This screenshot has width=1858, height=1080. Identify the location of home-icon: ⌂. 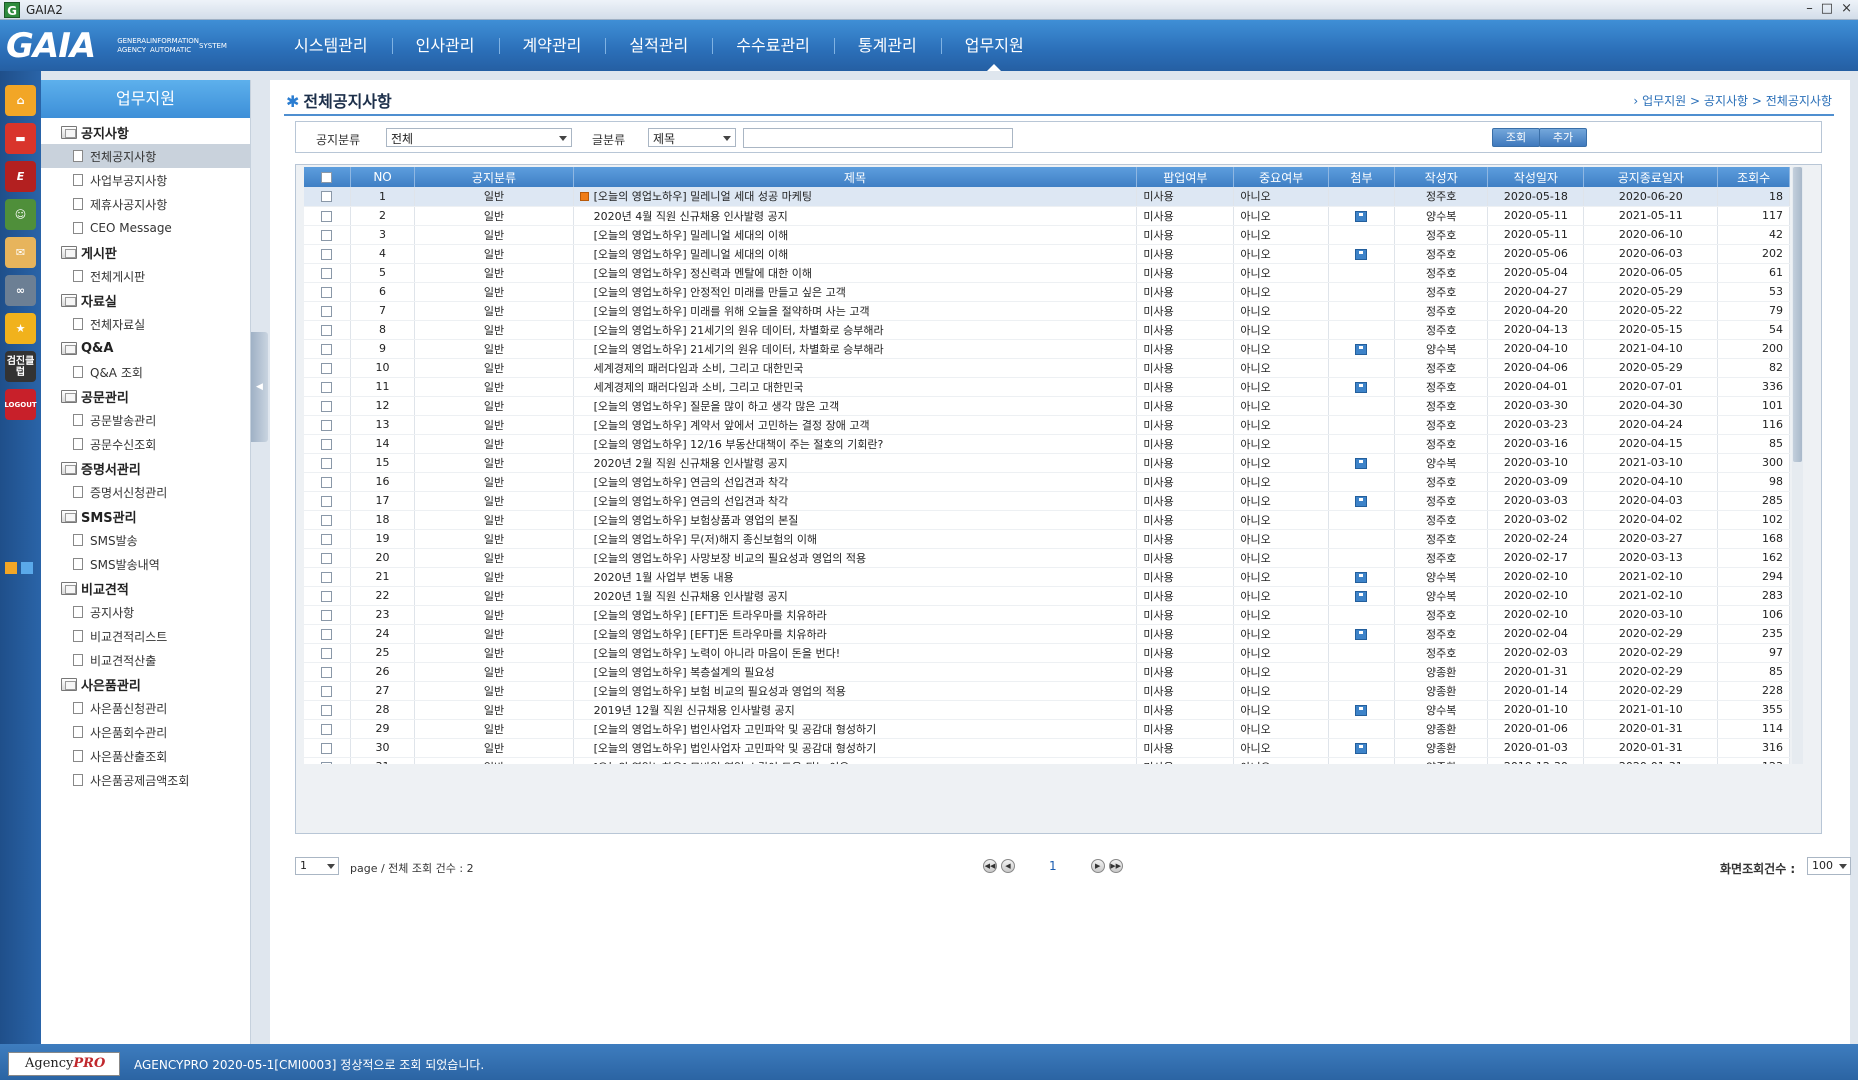
(20, 100).